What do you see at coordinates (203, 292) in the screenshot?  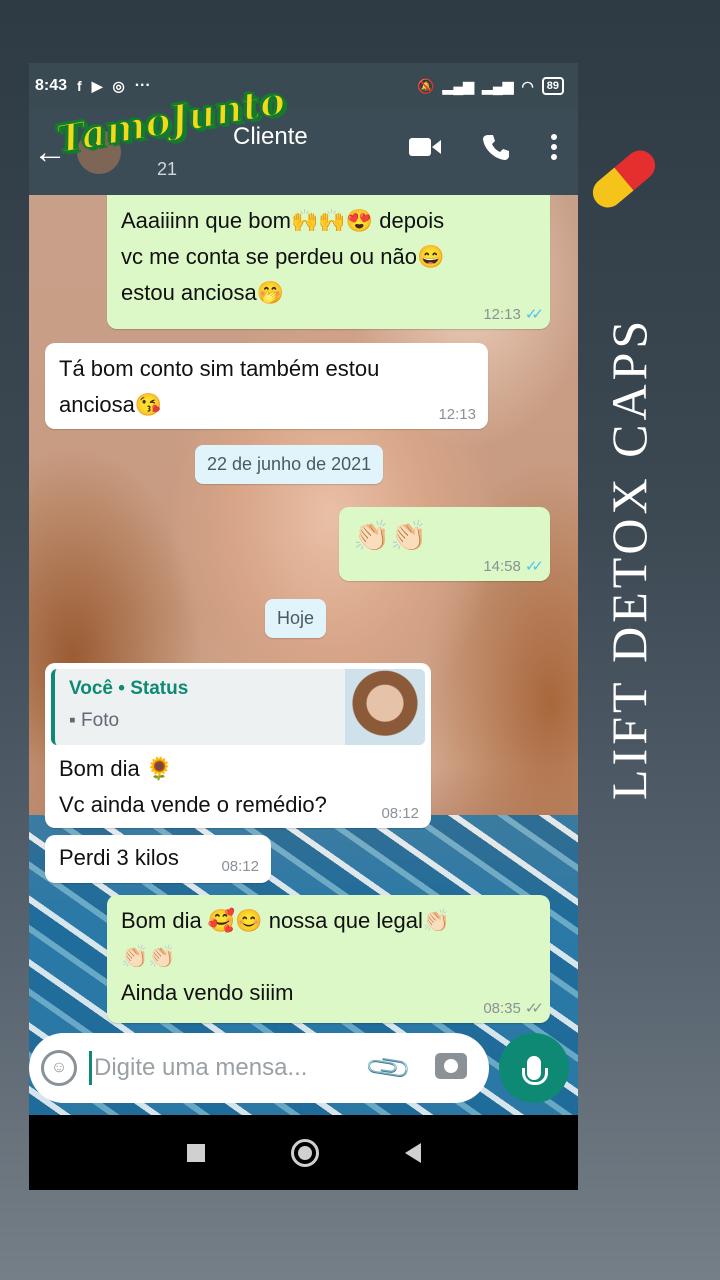 I see `message-text: estou anciosa🤭` at bounding box center [203, 292].